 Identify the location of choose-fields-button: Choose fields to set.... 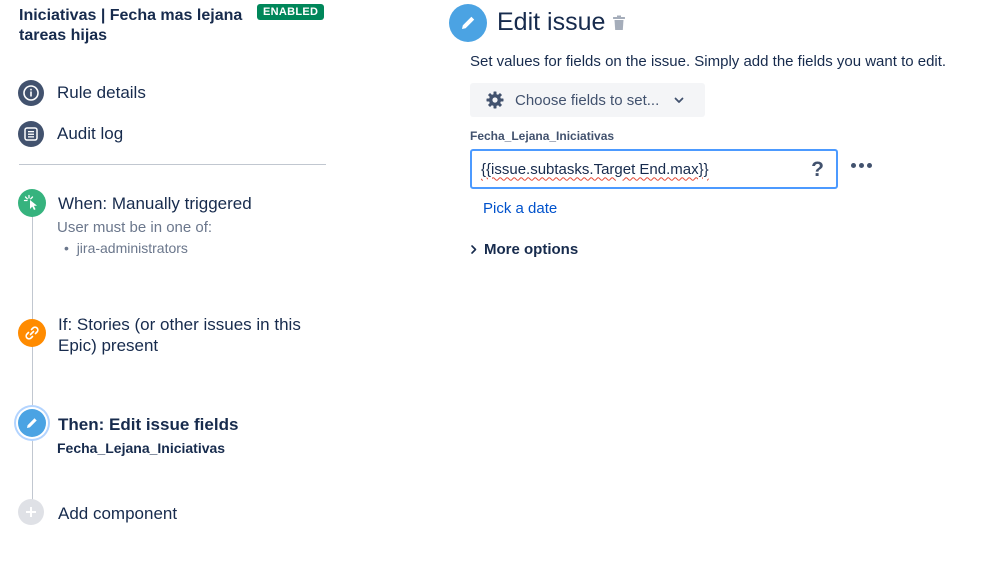
(587, 100).